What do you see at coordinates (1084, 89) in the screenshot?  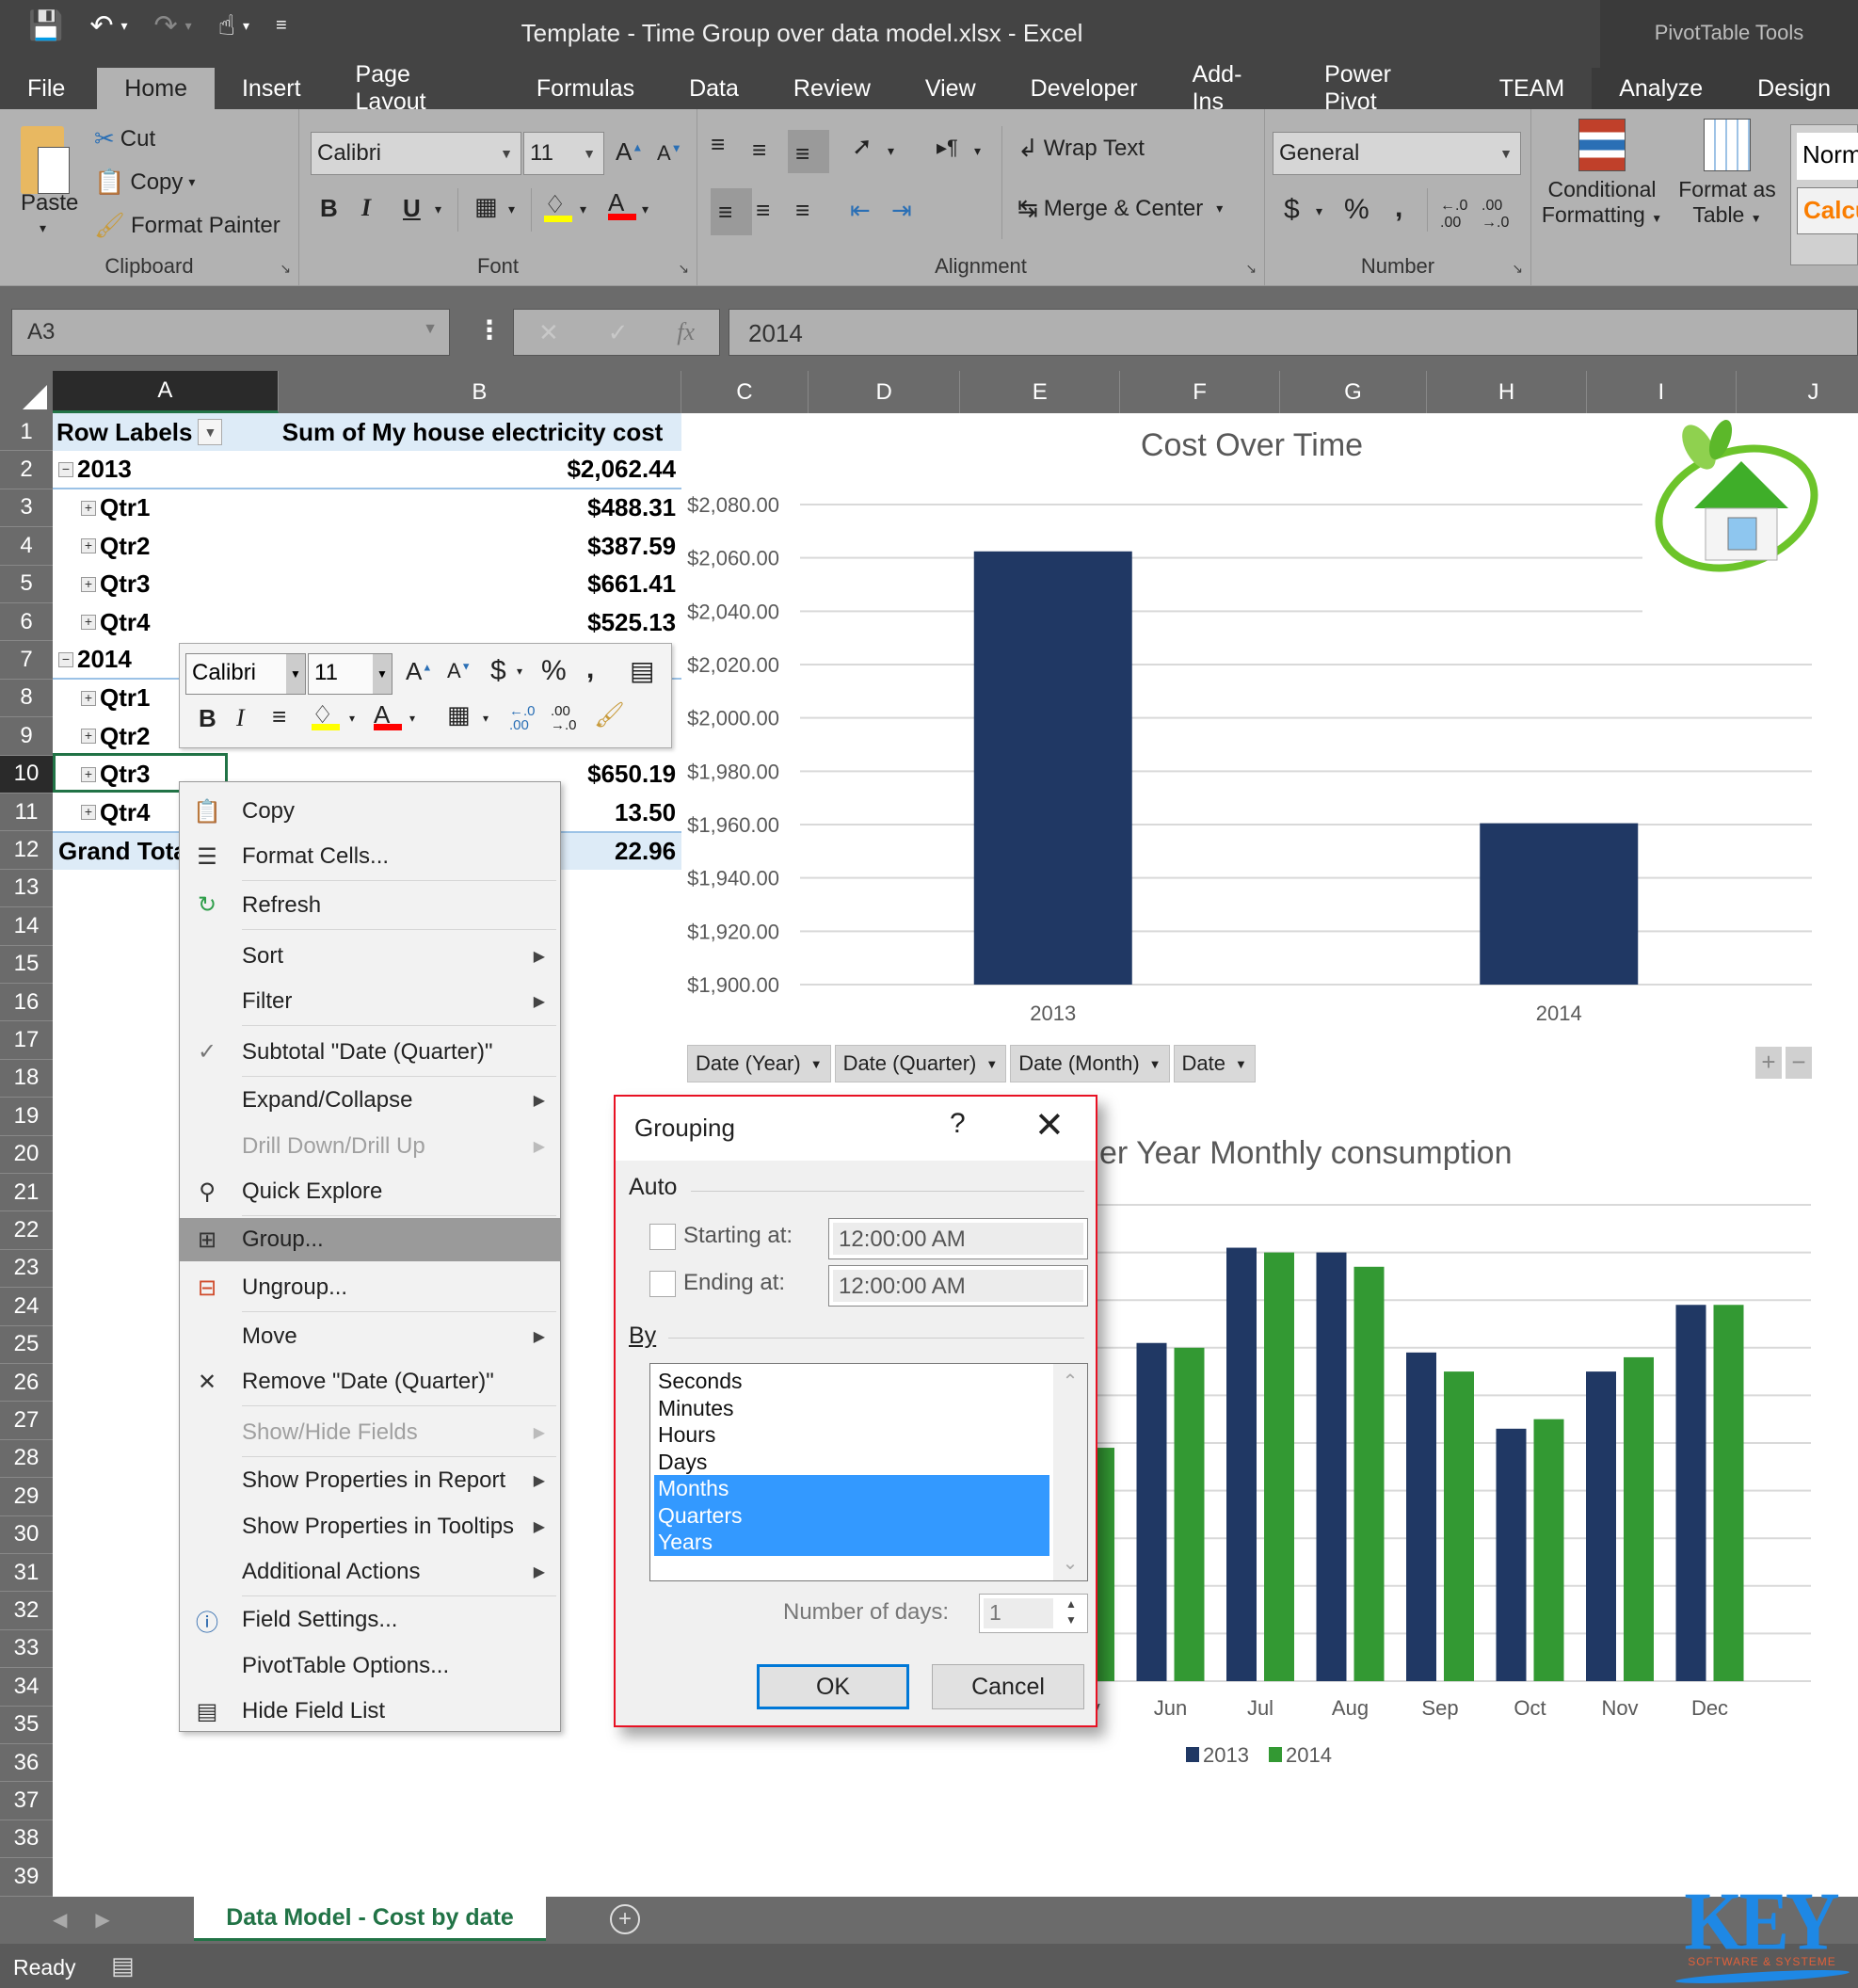 I see `tab-developer: Developer` at bounding box center [1084, 89].